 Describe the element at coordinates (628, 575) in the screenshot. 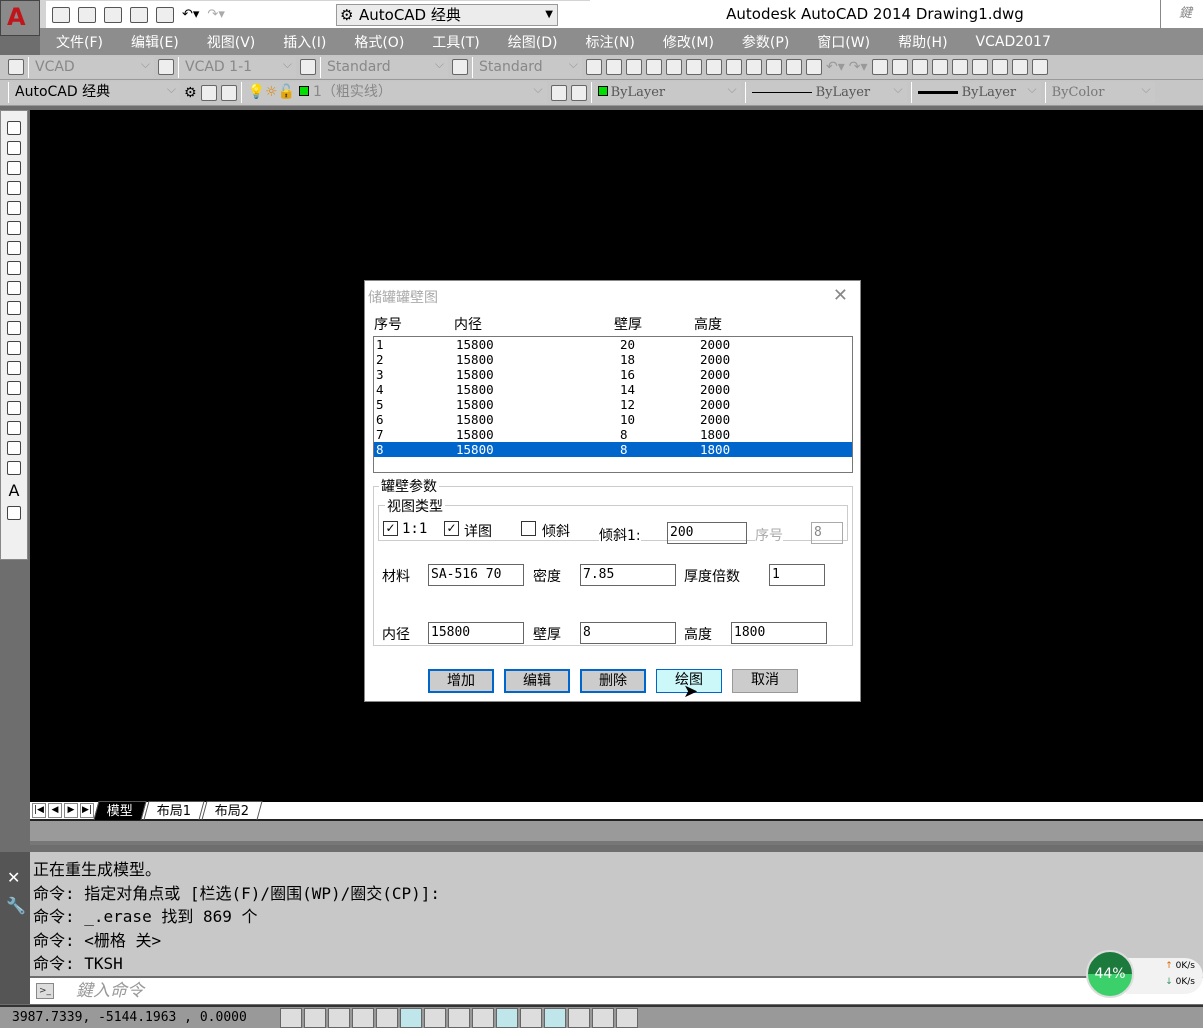

I see `density-input: 7.85` at that location.